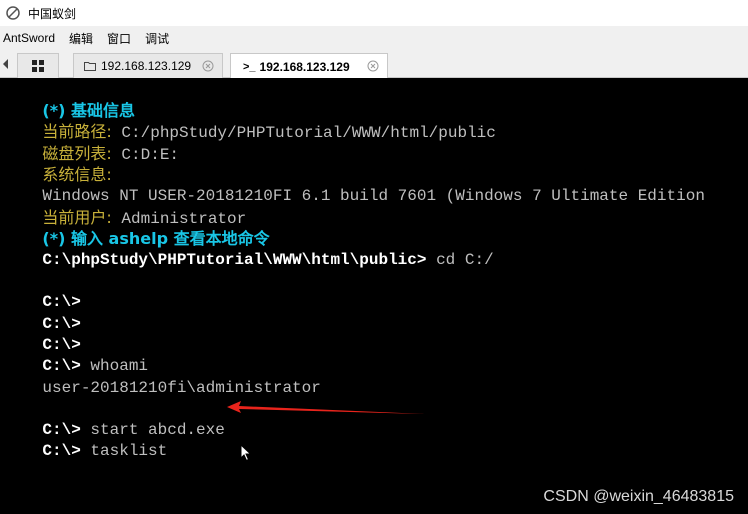 This screenshot has height=514, width=748. I want to click on window-title: 中国蚁剑, so click(52, 13).